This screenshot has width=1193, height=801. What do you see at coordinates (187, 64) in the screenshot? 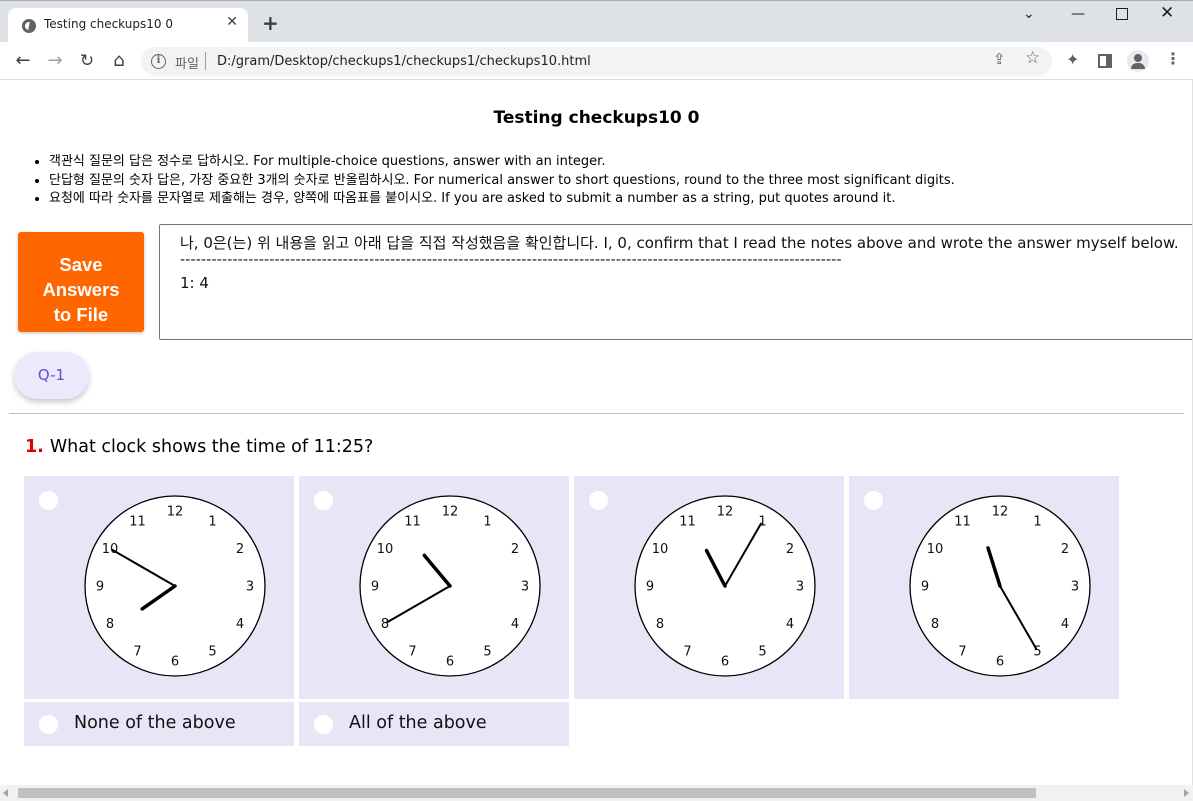
I see `url-scheme-label: 파일` at bounding box center [187, 64].